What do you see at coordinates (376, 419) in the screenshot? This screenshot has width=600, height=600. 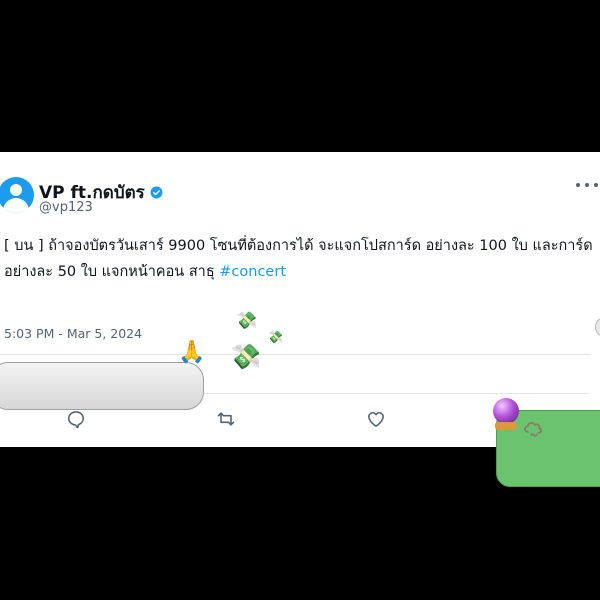 I see `like-icon` at bounding box center [376, 419].